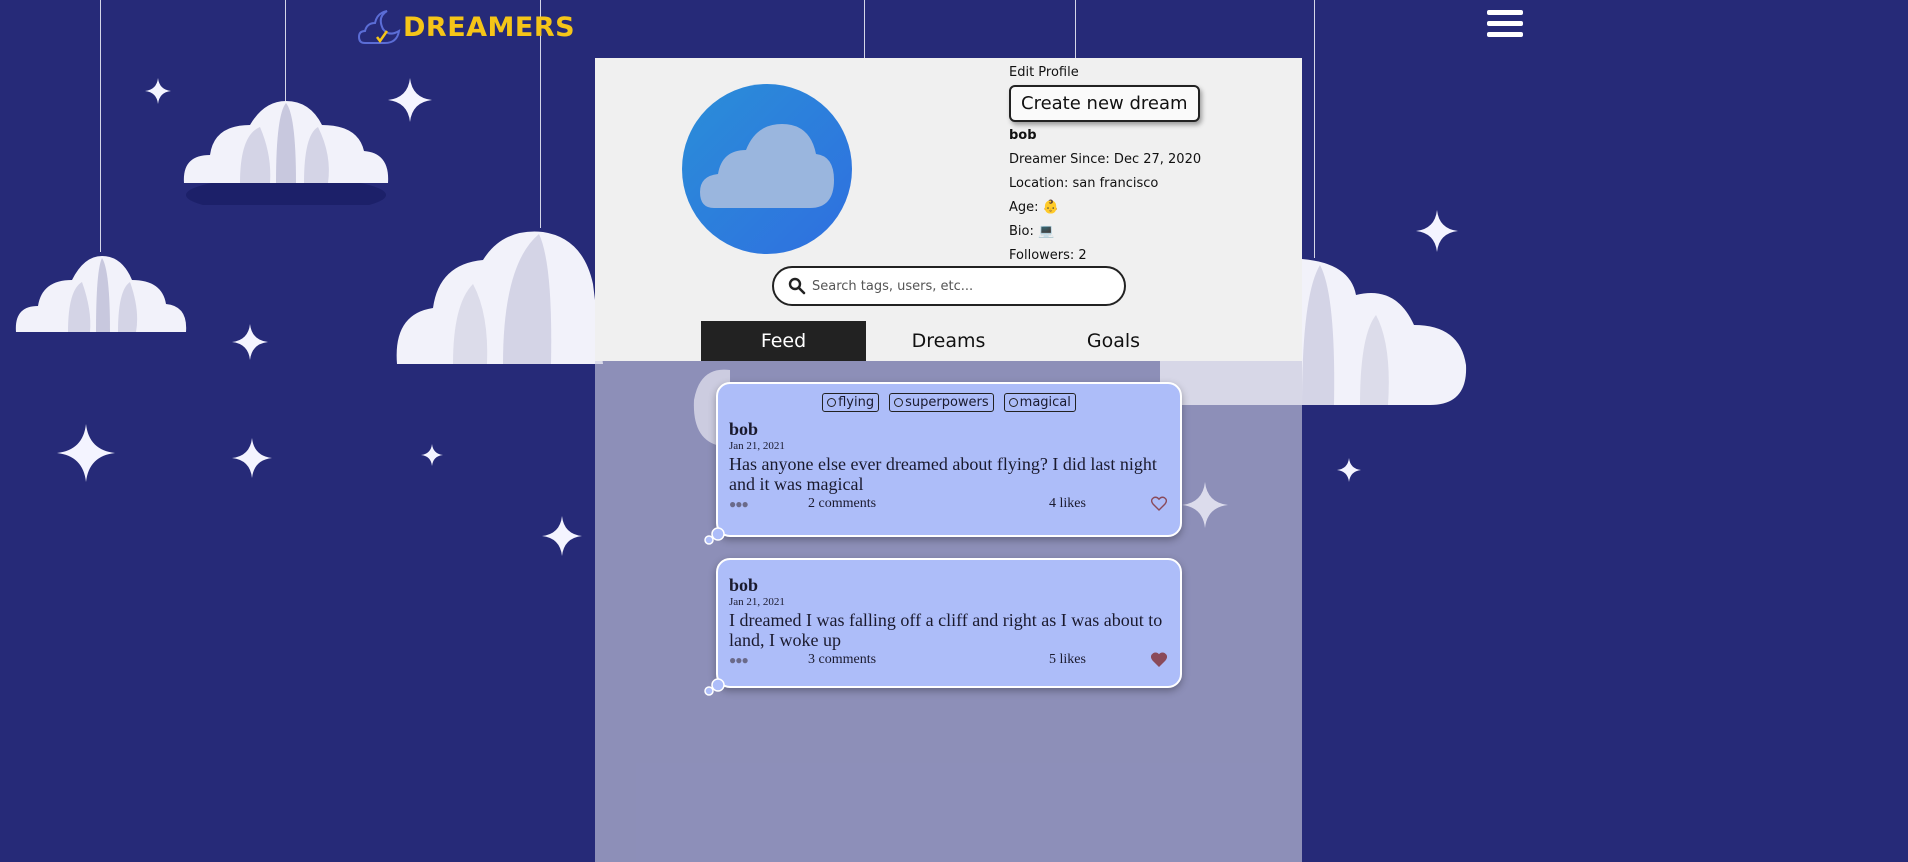 This screenshot has width=1908, height=862. I want to click on comments-link: 2 comments, so click(842, 504).